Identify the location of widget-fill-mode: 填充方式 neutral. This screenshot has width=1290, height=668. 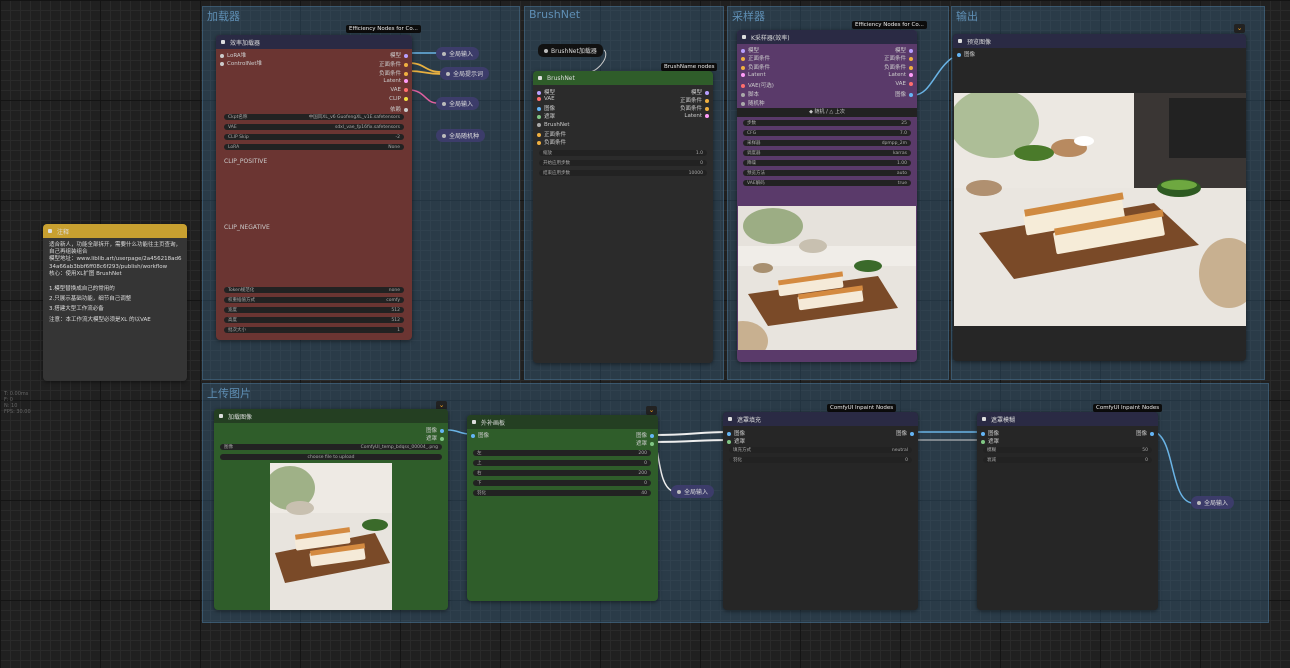
(820, 450).